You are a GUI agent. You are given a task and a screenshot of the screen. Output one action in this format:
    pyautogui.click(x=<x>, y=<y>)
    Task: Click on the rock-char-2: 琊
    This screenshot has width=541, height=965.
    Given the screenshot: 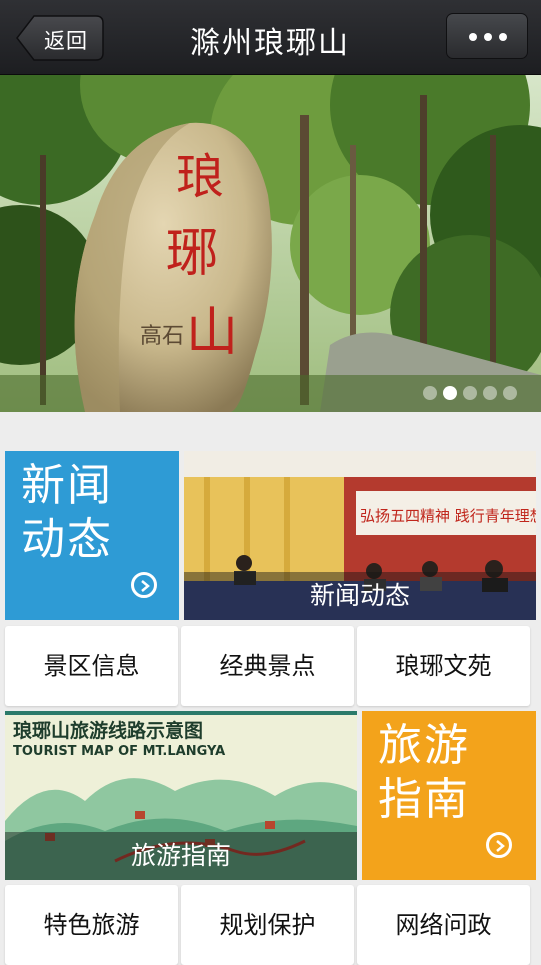 What is the action you would take?
    pyautogui.click(x=192, y=254)
    